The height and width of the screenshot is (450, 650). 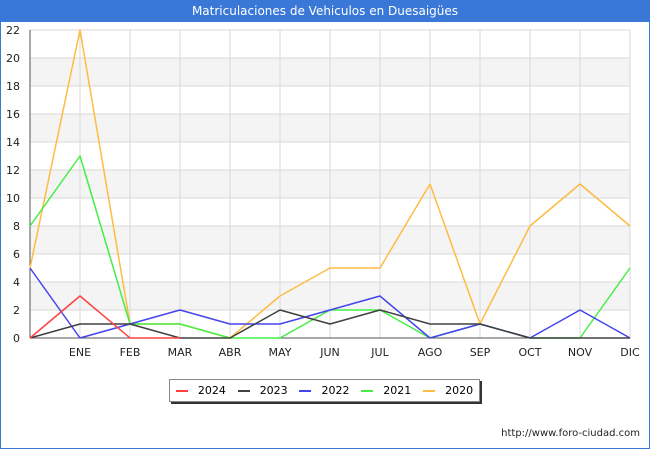 I want to click on x-tick-label: AGO, so click(x=430, y=352).